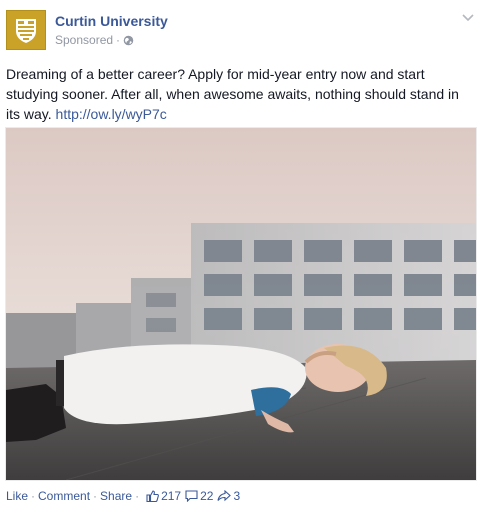 This screenshot has width=479, height=506. I want to click on curtin-shield-logo-icon, so click(26, 30).